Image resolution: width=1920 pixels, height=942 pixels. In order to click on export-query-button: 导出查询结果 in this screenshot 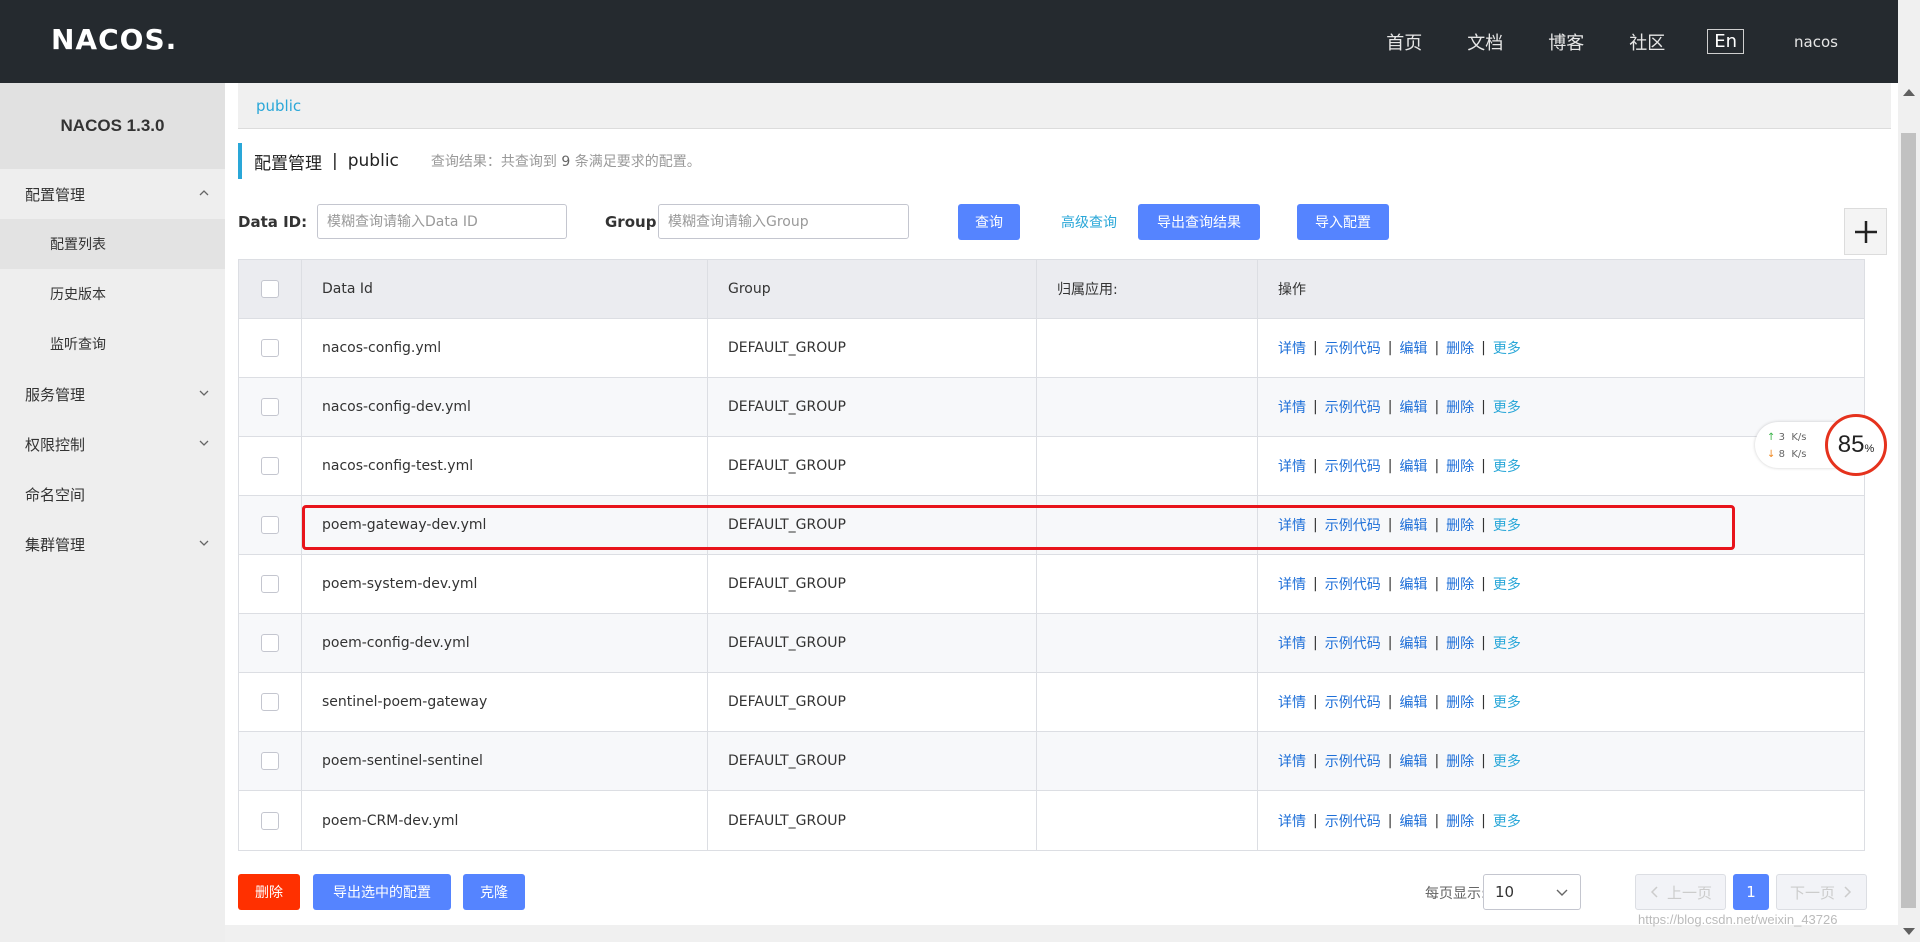, I will do `click(1199, 222)`.